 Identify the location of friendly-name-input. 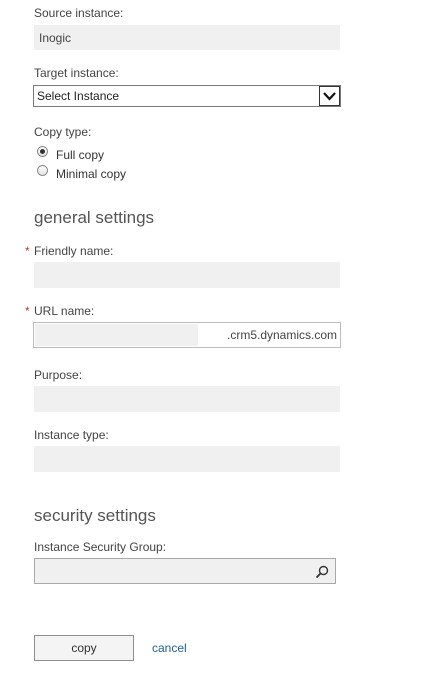
(187, 275).